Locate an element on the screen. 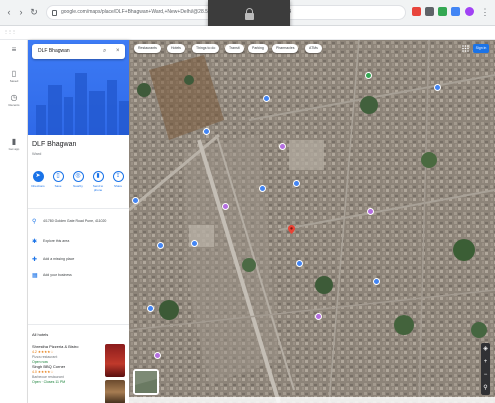  place-hero-image: DLF Bhagwan ⌕ × is located at coordinates (78, 87).